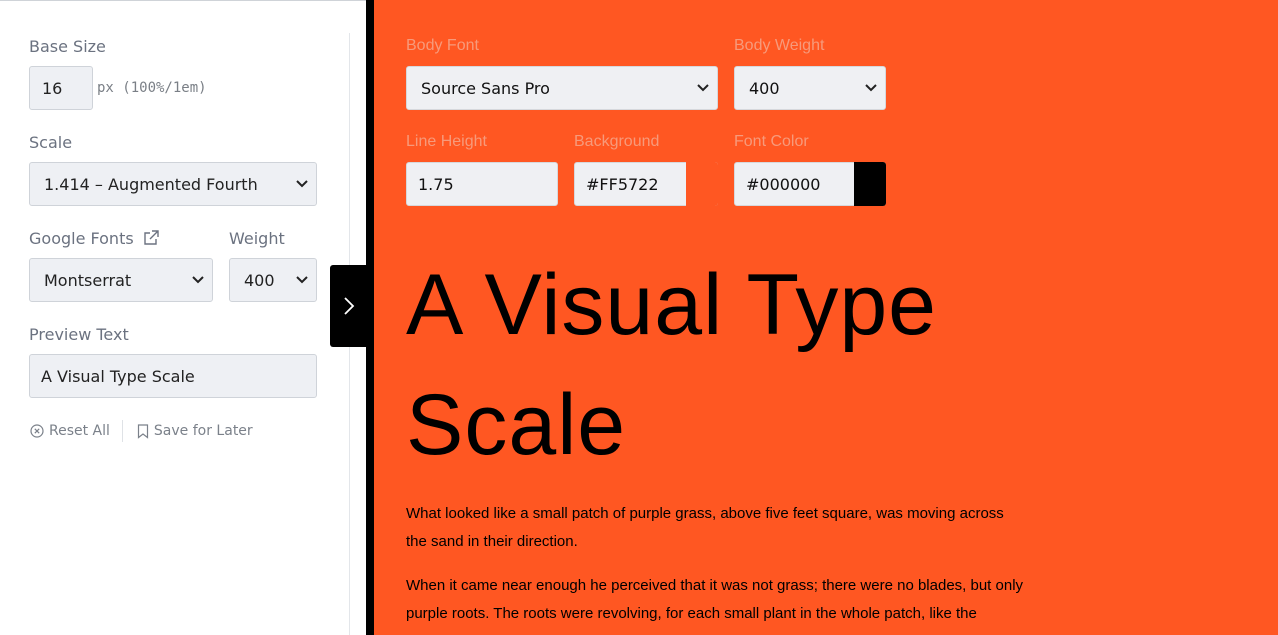  I want to click on chevron-right-icon, so click(349, 306).